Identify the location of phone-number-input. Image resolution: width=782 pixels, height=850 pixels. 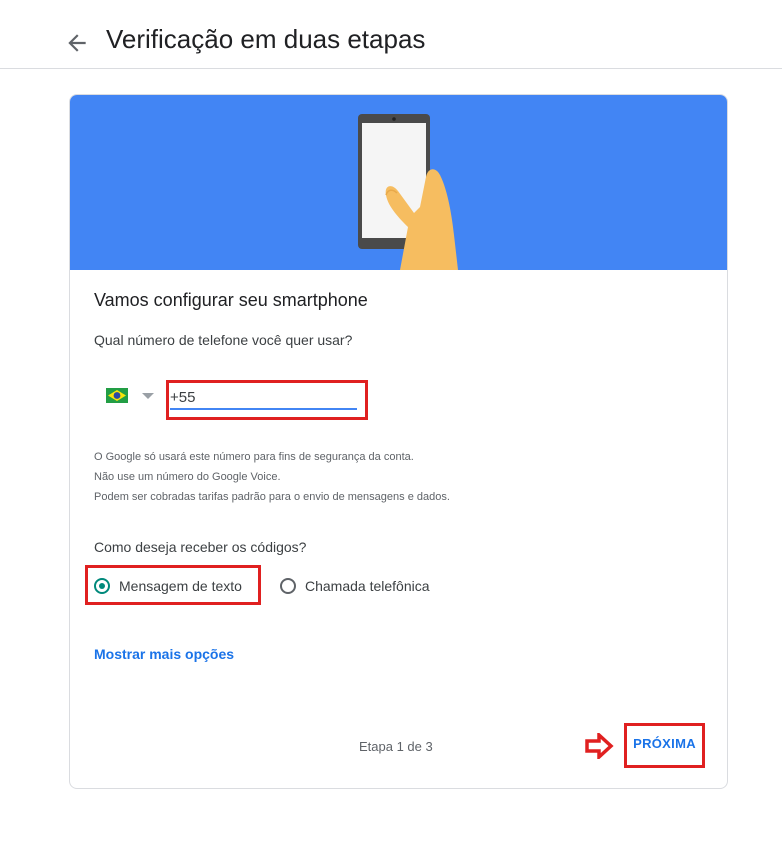
(263, 398).